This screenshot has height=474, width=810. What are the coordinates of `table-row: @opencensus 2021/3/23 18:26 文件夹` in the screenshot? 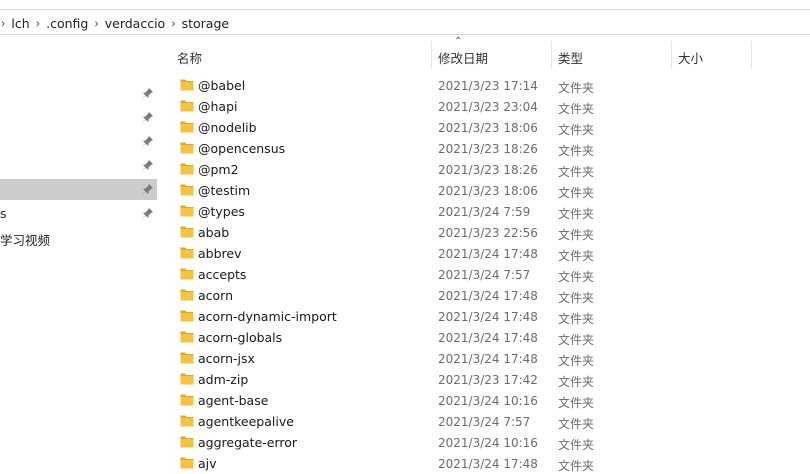 It's located at (484, 148).